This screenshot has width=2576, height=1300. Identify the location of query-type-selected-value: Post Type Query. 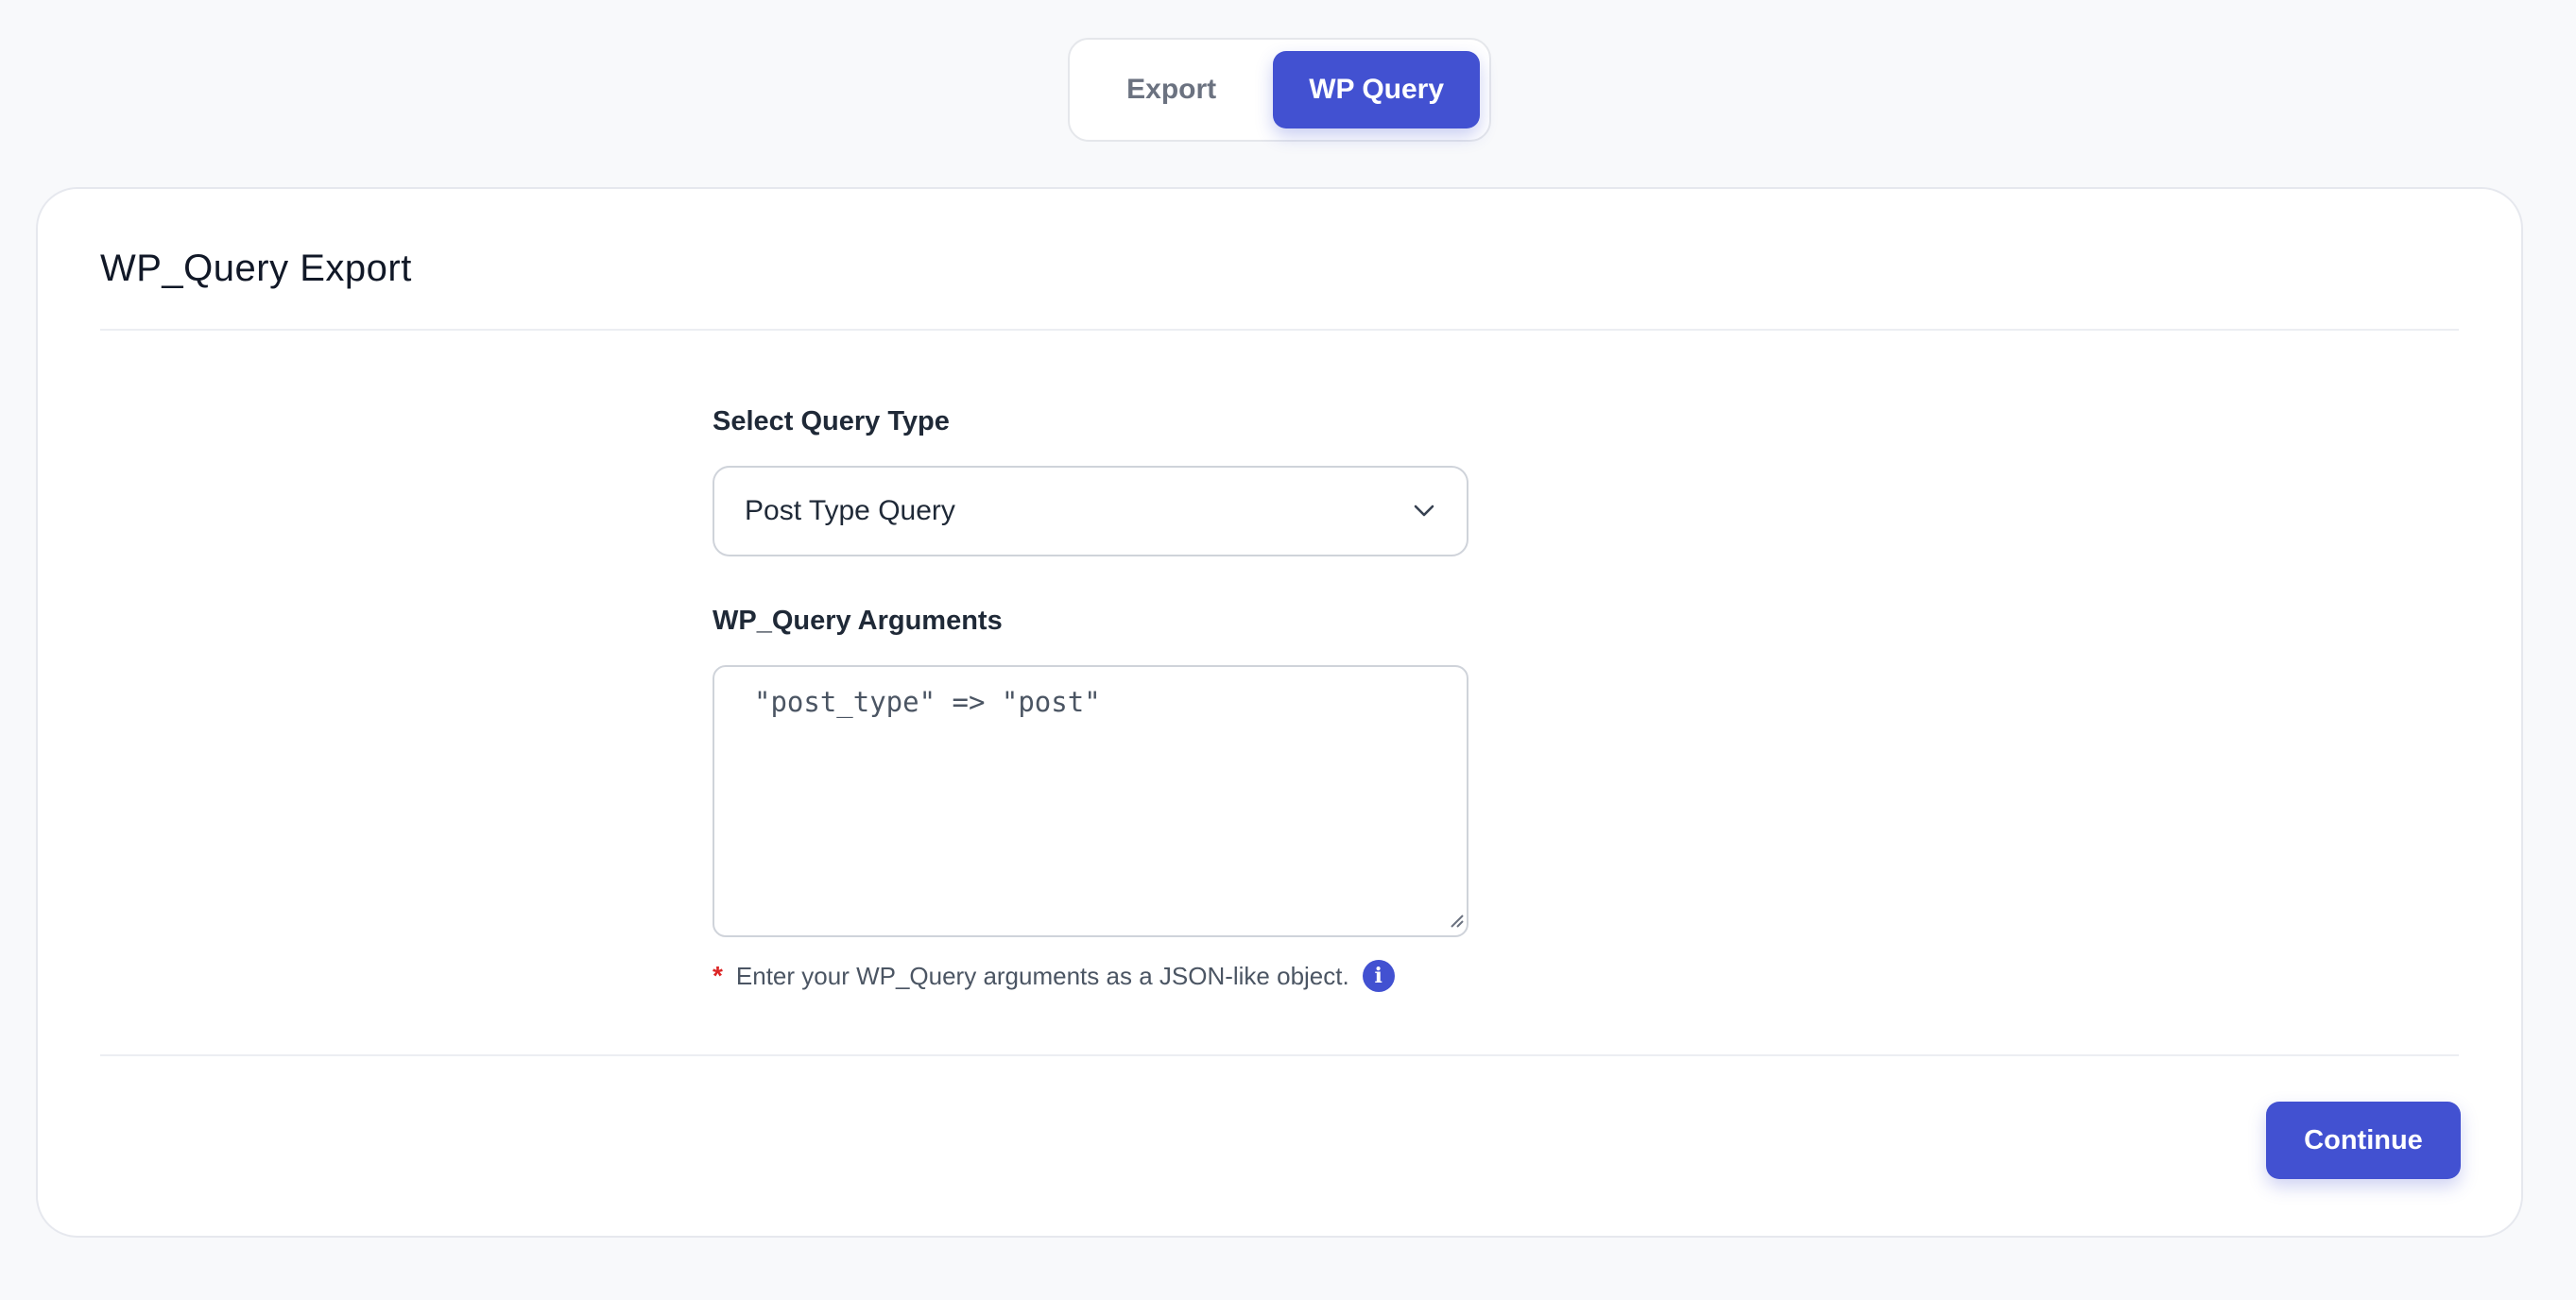
(850, 510).